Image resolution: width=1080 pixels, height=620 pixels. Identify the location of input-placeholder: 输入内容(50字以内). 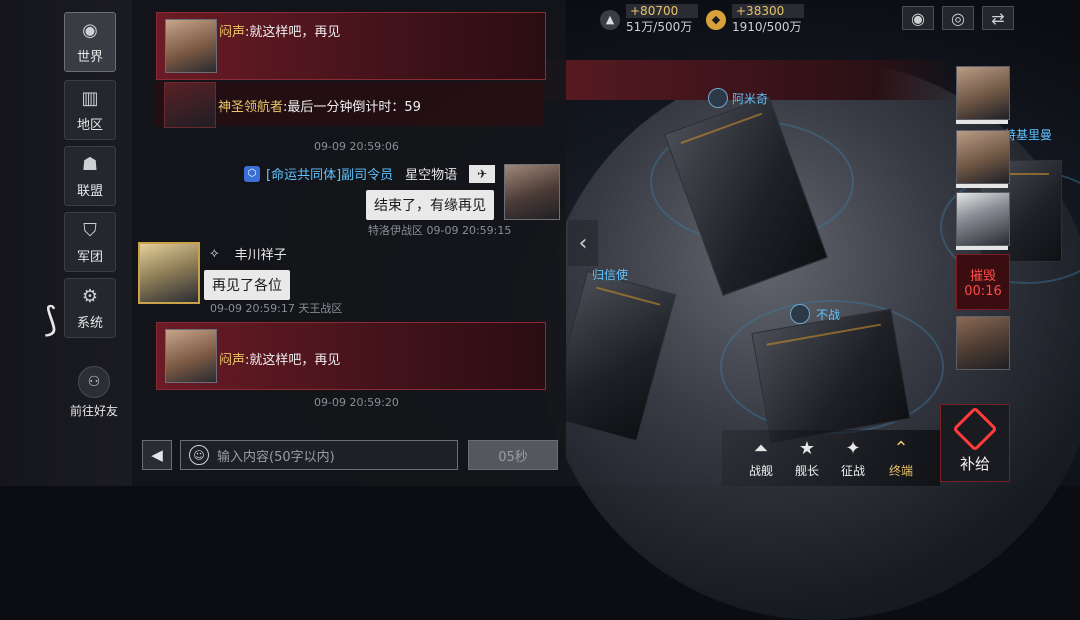
(276, 457).